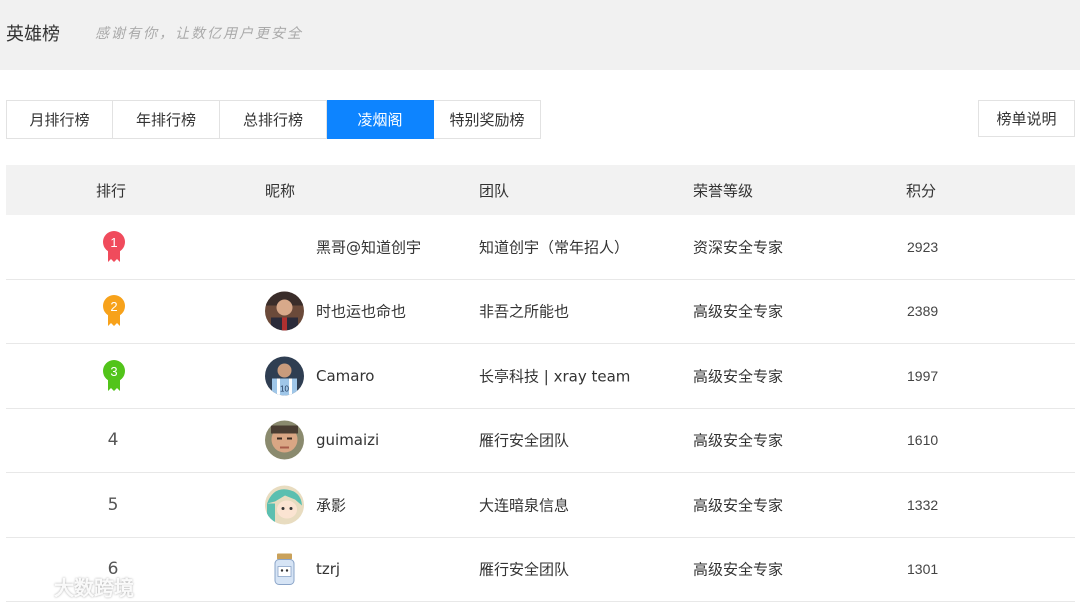 This screenshot has height=606, width=1080. I want to click on table-row: 5 承影 大连暗泉信息 高级安全专家 1332, so click(540, 505).